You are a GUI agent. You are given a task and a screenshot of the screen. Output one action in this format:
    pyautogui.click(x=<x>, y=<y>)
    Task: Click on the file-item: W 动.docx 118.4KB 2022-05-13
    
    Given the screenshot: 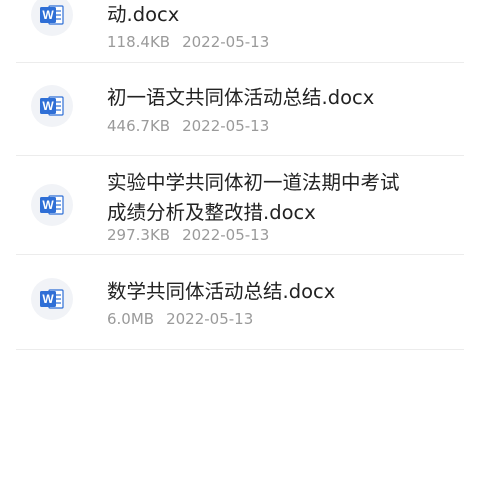 What is the action you would take?
    pyautogui.click(x=240, y=31)
    